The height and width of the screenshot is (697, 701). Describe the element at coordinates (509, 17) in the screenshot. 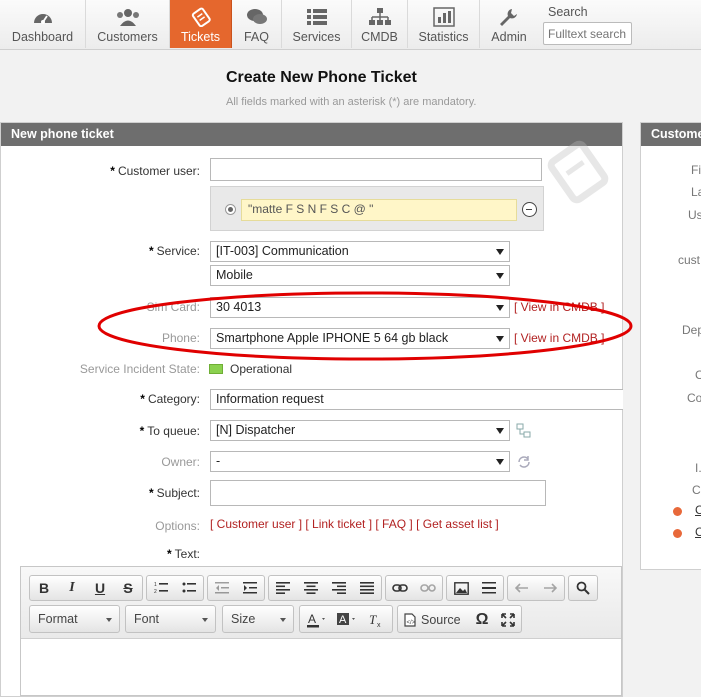

I see `wrench-icon` at that location.